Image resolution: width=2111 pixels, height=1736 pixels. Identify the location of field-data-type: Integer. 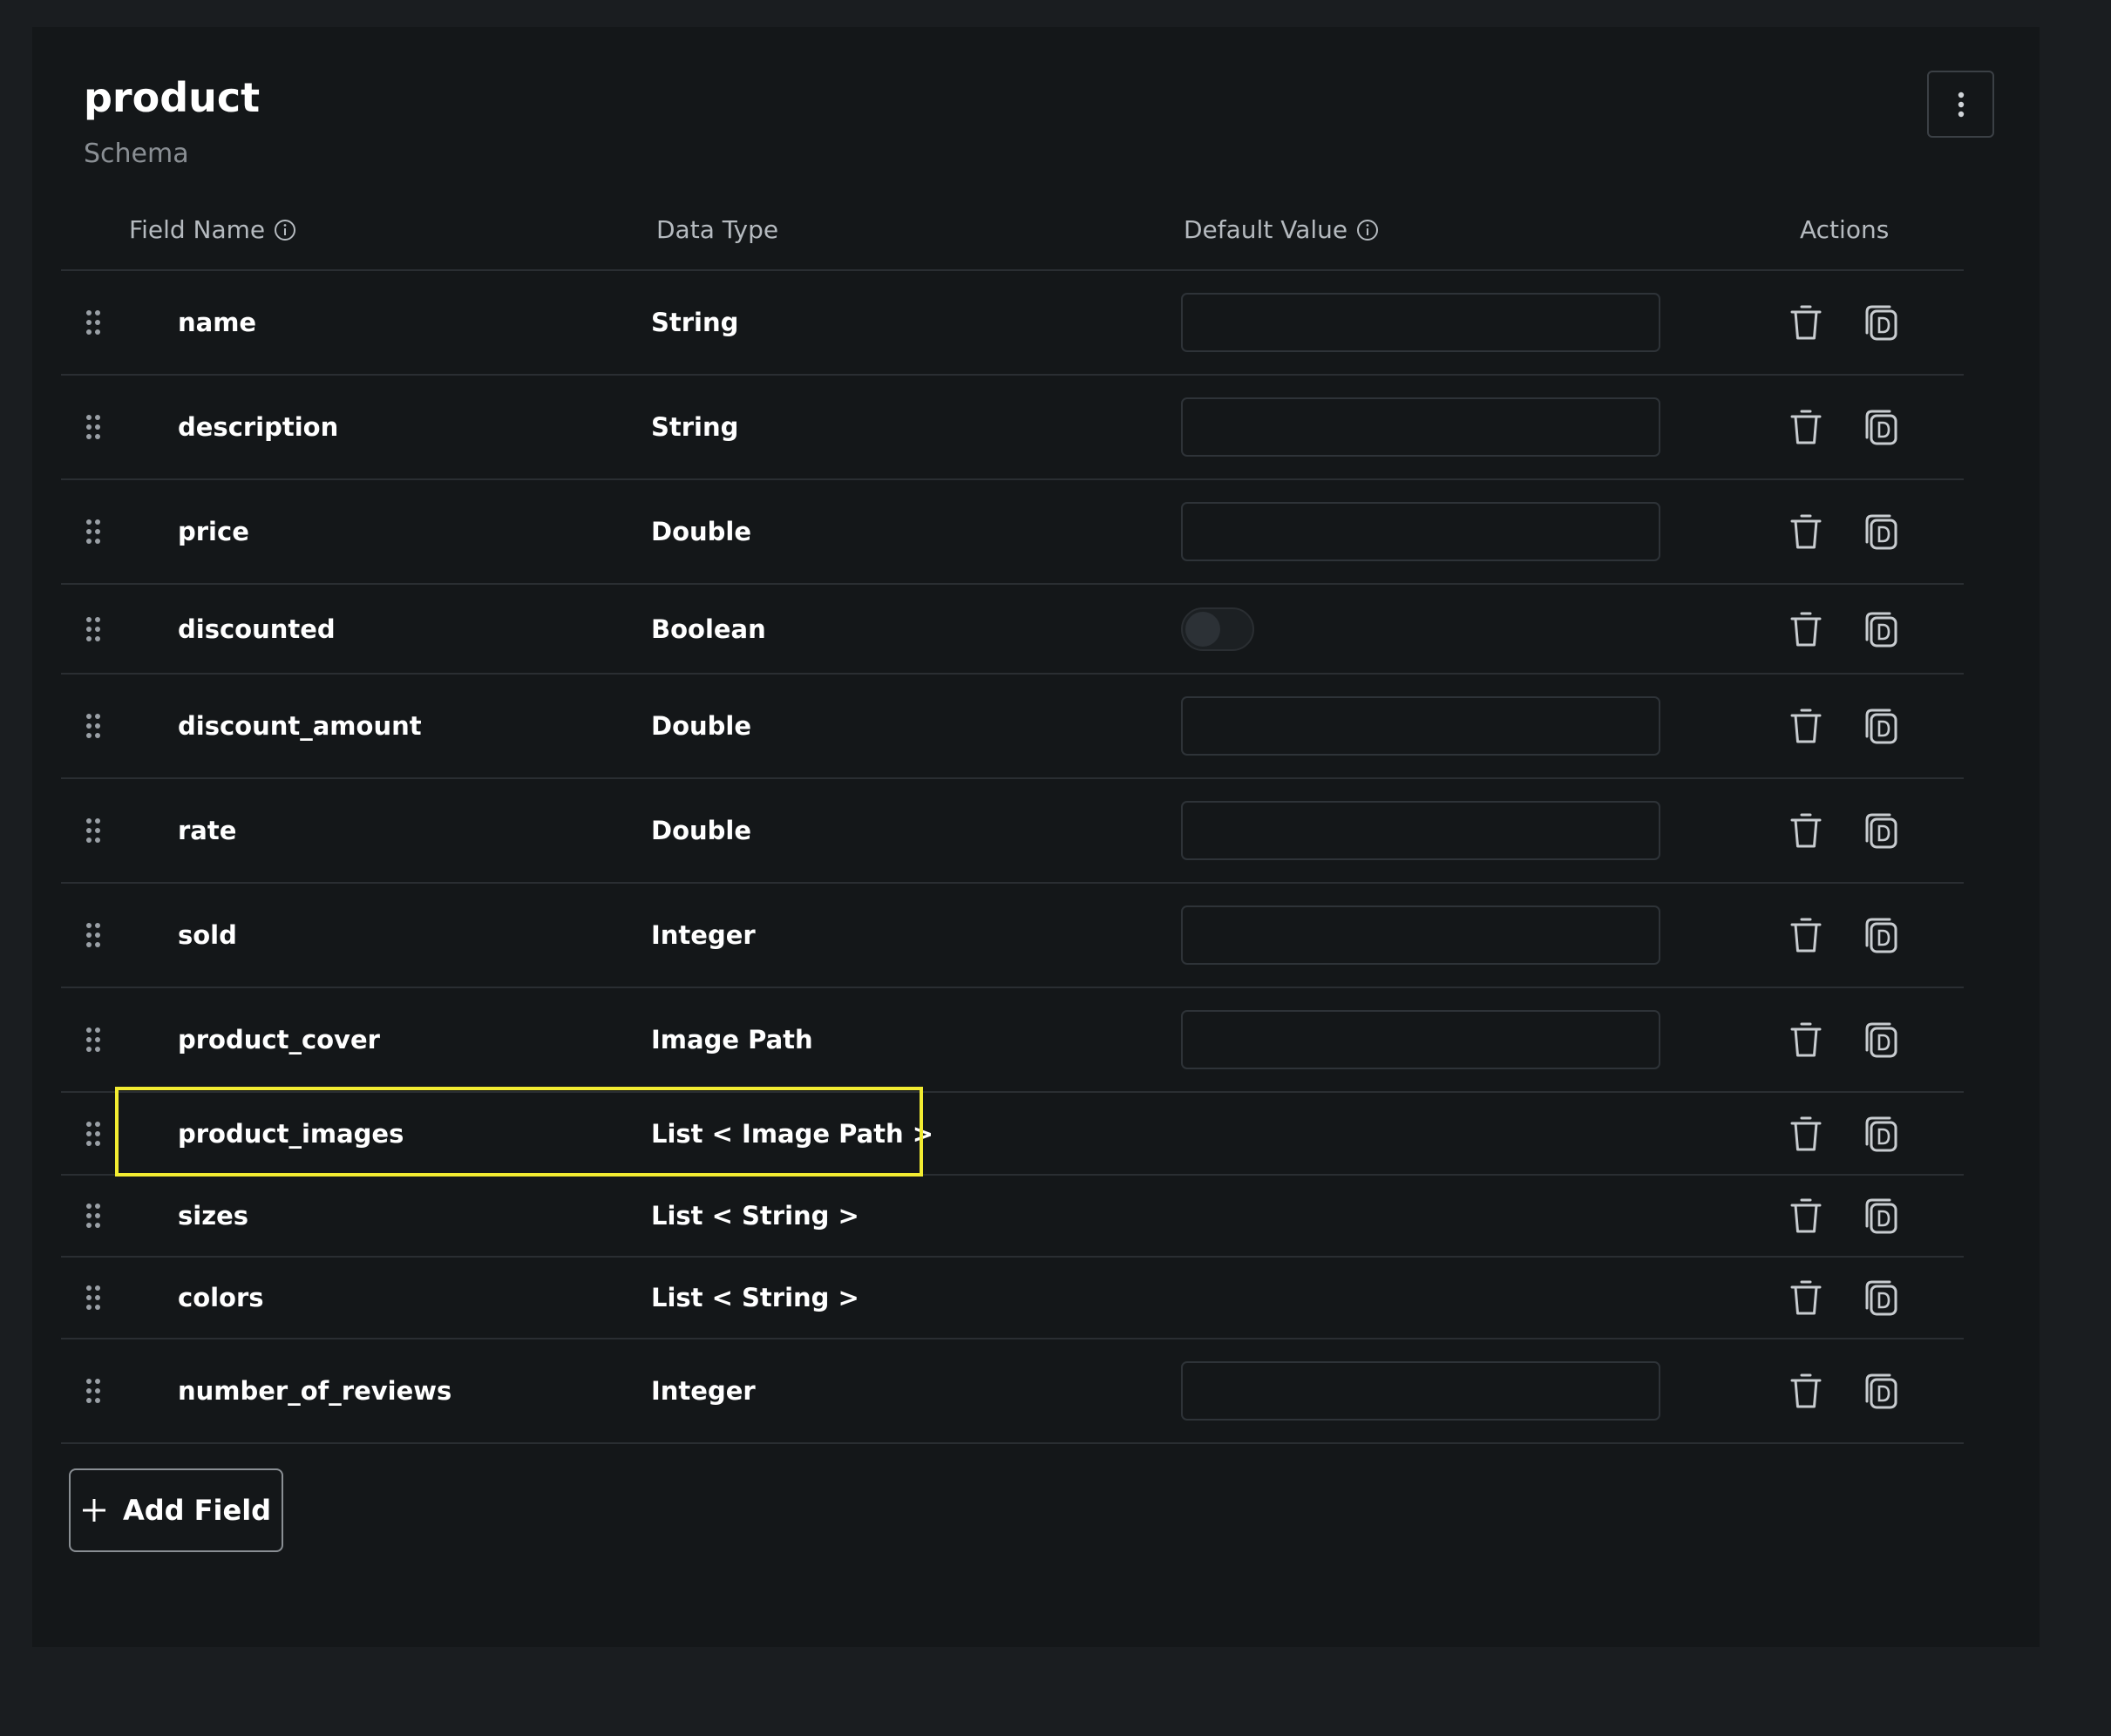
(703, 935).